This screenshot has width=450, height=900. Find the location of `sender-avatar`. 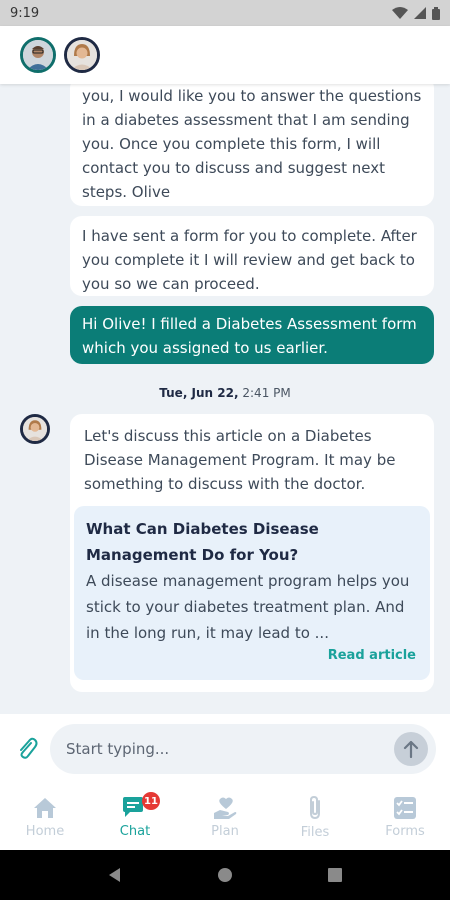

sender-avatar is located at coordinates (35, 429).